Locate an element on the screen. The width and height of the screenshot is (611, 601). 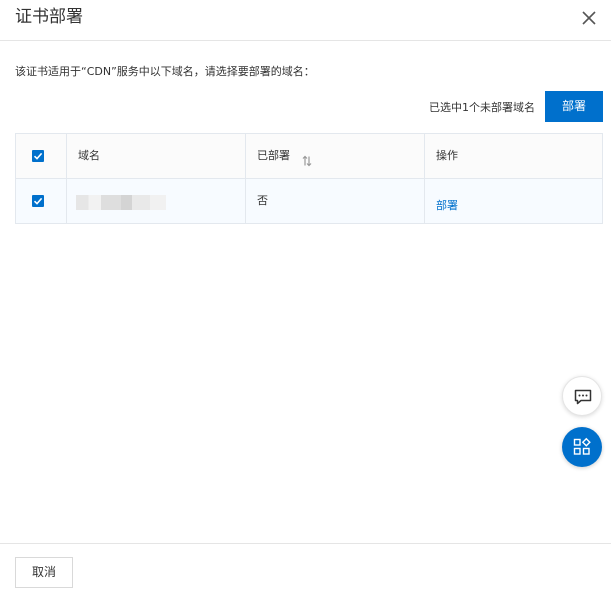
row-deploy-link: 部署 is located at coordinates (447, 206).